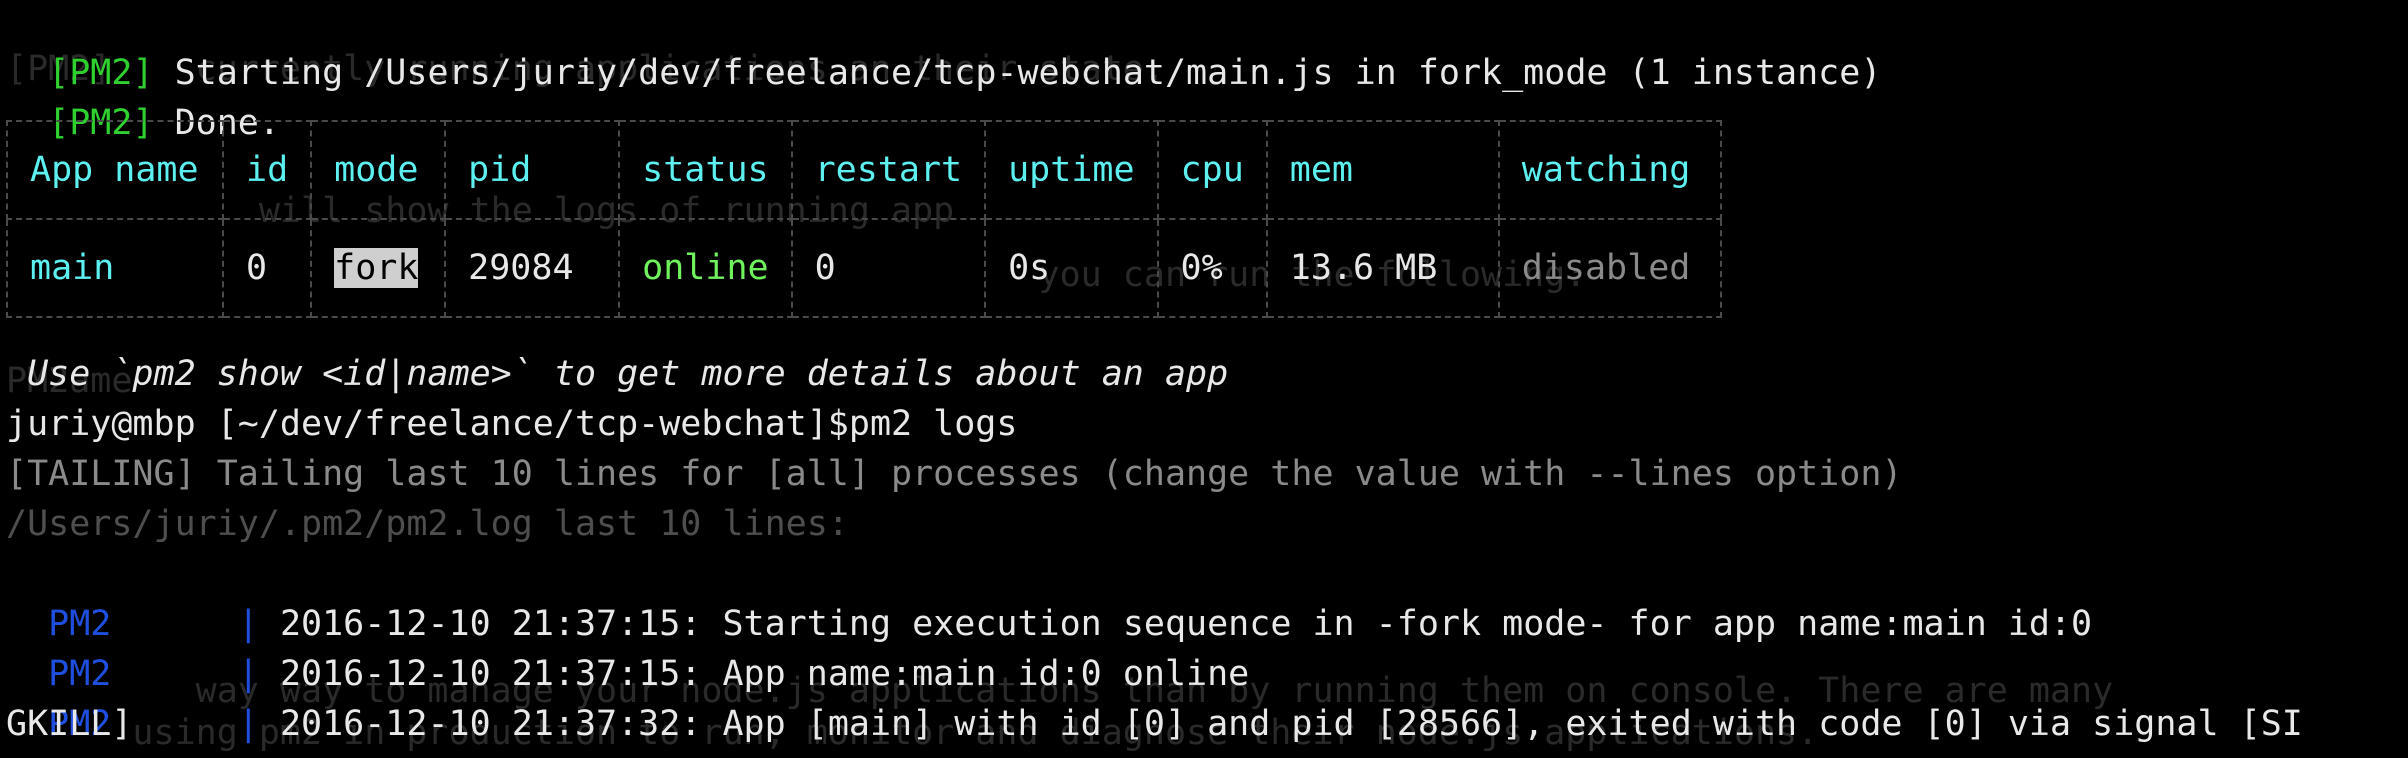 The width and height of the screenshot is (2408, 758). I want to click on column-header: restart, so click(888, 170).